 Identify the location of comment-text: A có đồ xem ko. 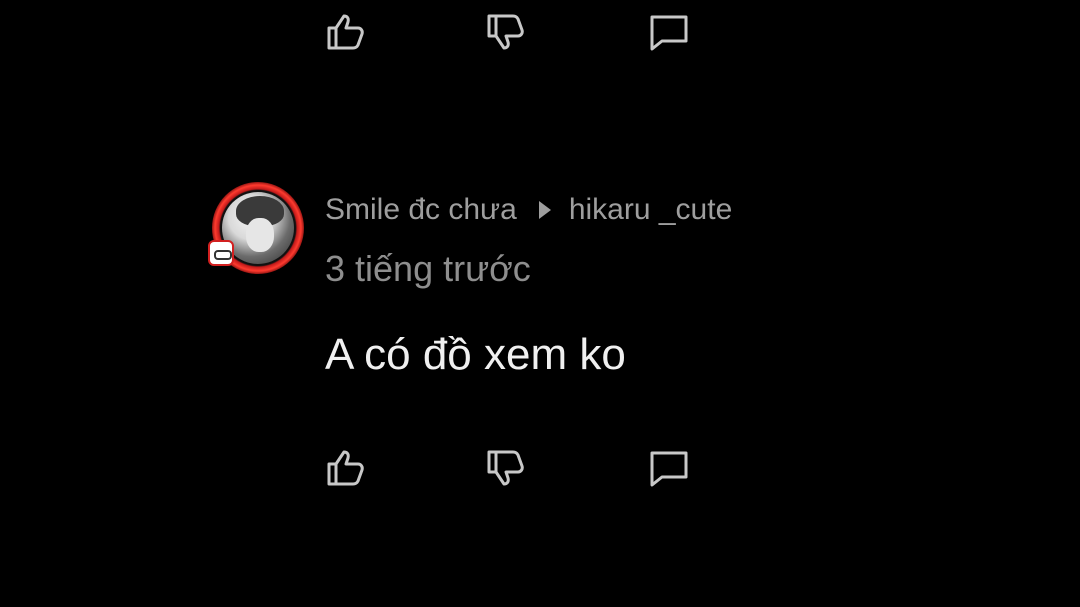
(475, 354).